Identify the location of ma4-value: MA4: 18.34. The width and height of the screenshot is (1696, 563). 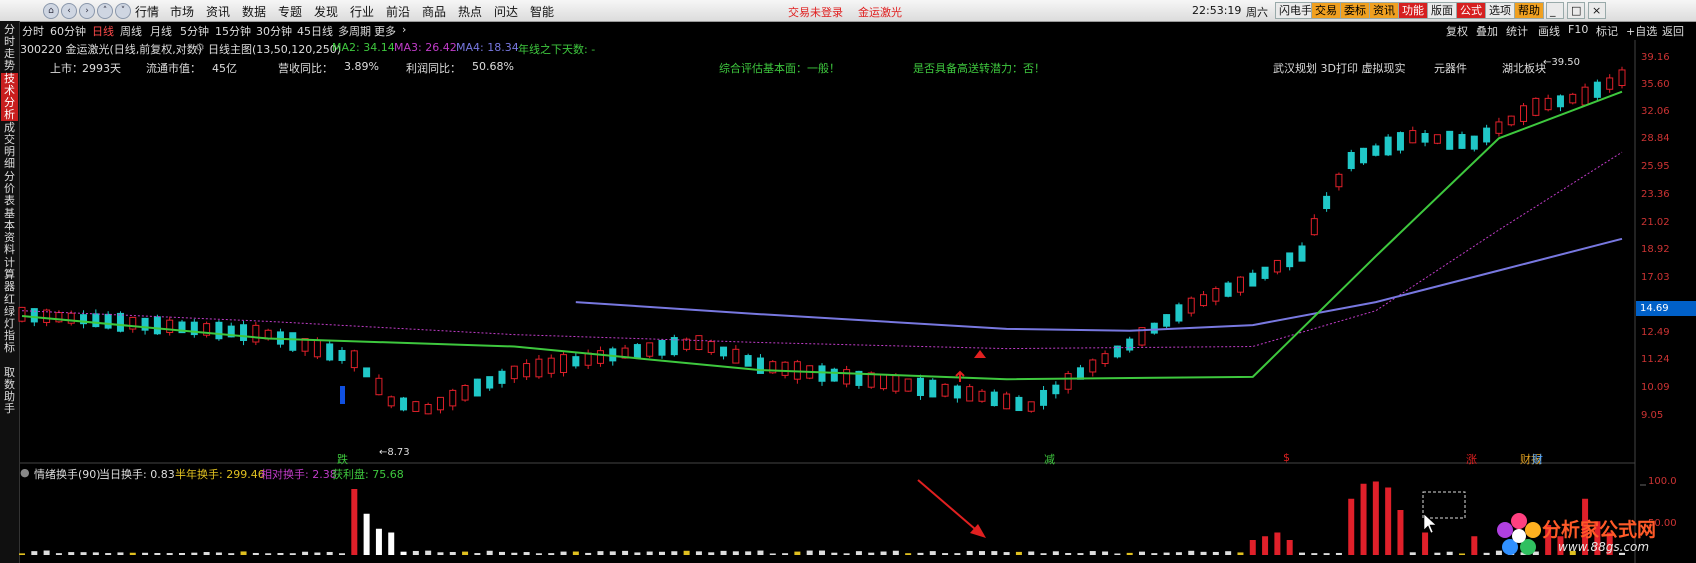
(487, 47).